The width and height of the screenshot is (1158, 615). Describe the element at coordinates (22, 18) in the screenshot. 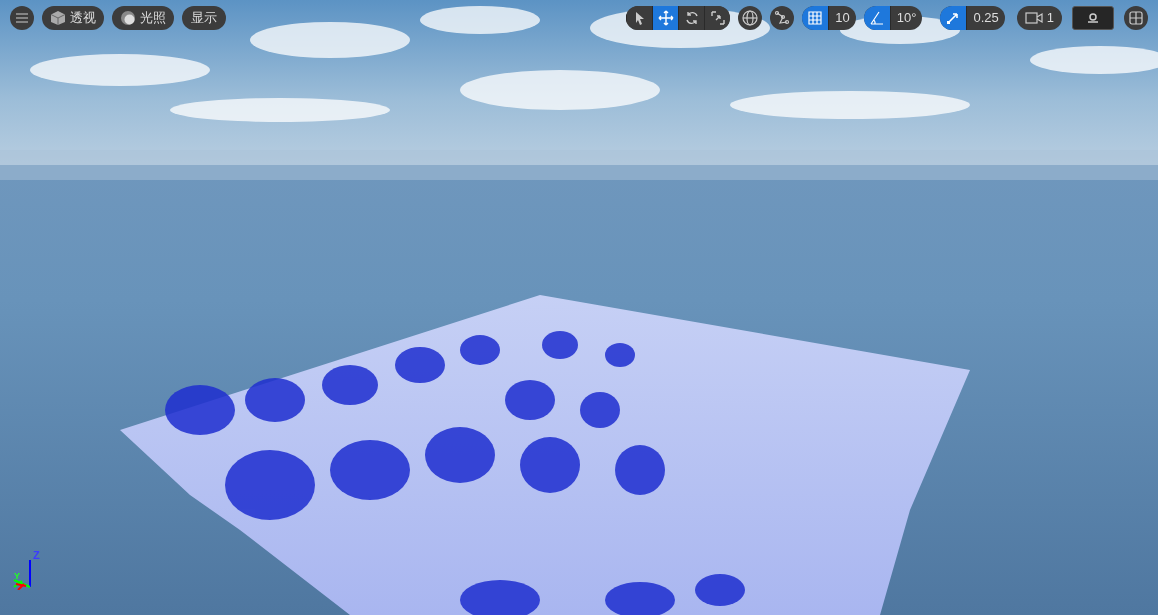

I see `menu-icon` at that location.